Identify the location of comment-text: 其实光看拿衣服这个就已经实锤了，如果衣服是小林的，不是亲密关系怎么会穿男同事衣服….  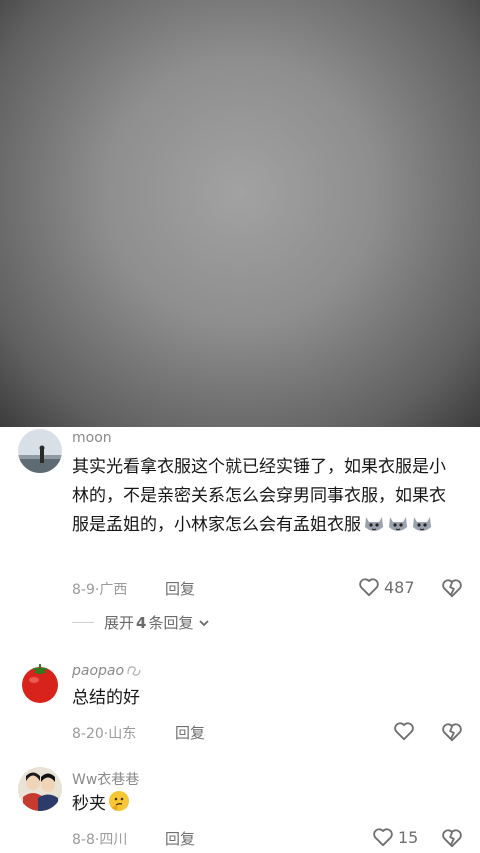
(266, 496).